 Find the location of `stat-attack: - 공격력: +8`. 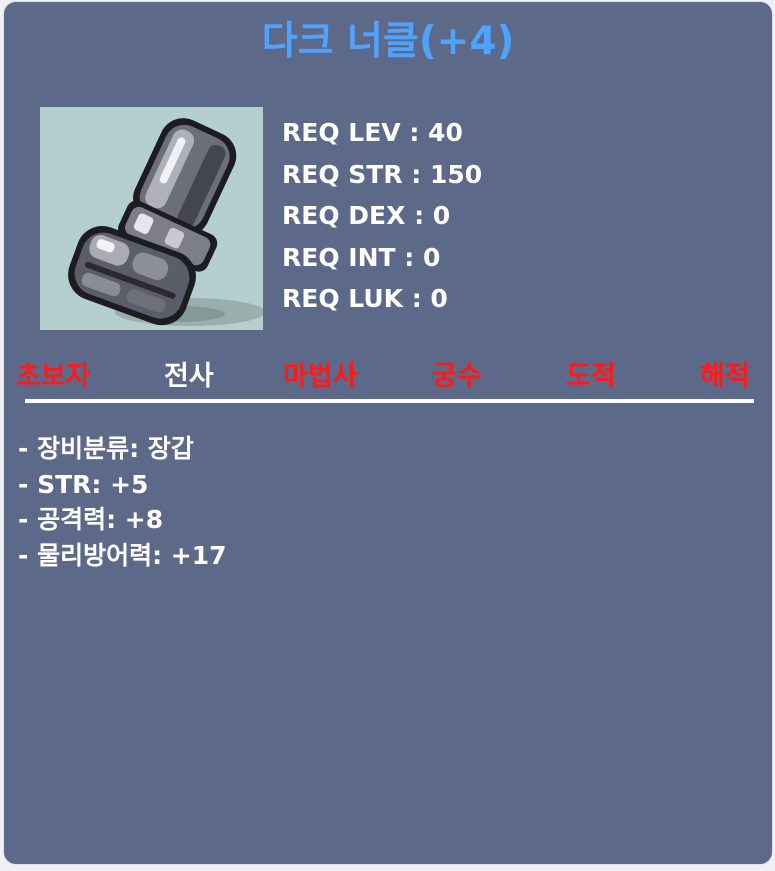

stat-attack: - 공격력: +8 is located at coordinates (91, 519).